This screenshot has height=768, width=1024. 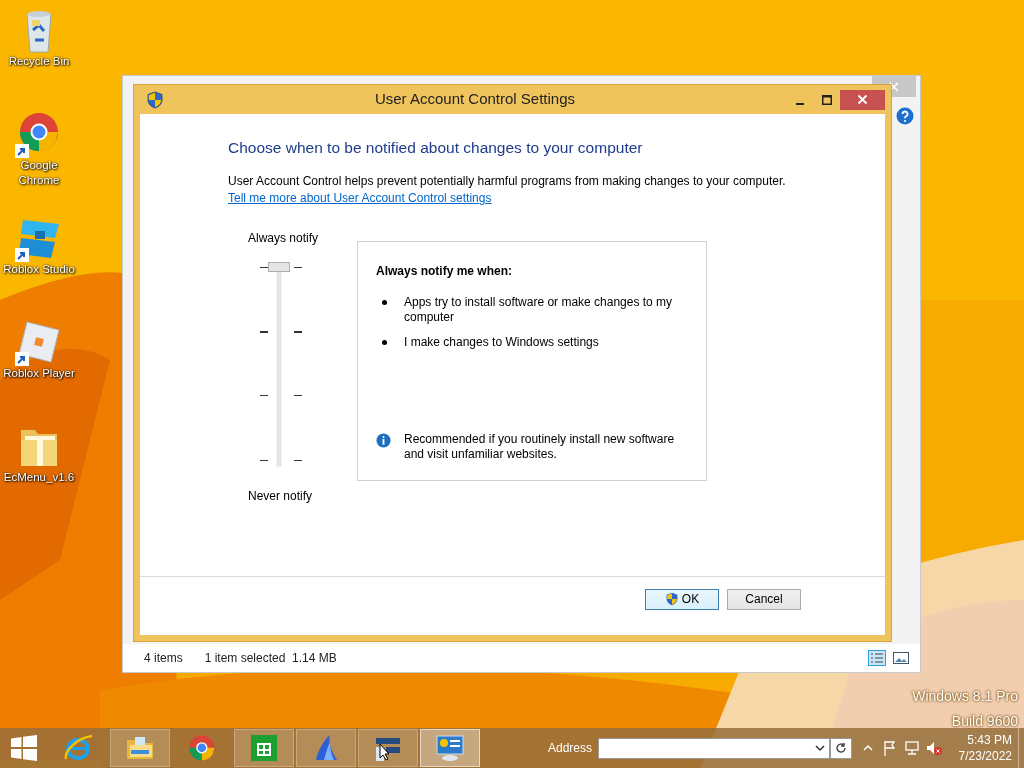 I want to click on cancel-button: Cancel, so click(x=764, y=599).